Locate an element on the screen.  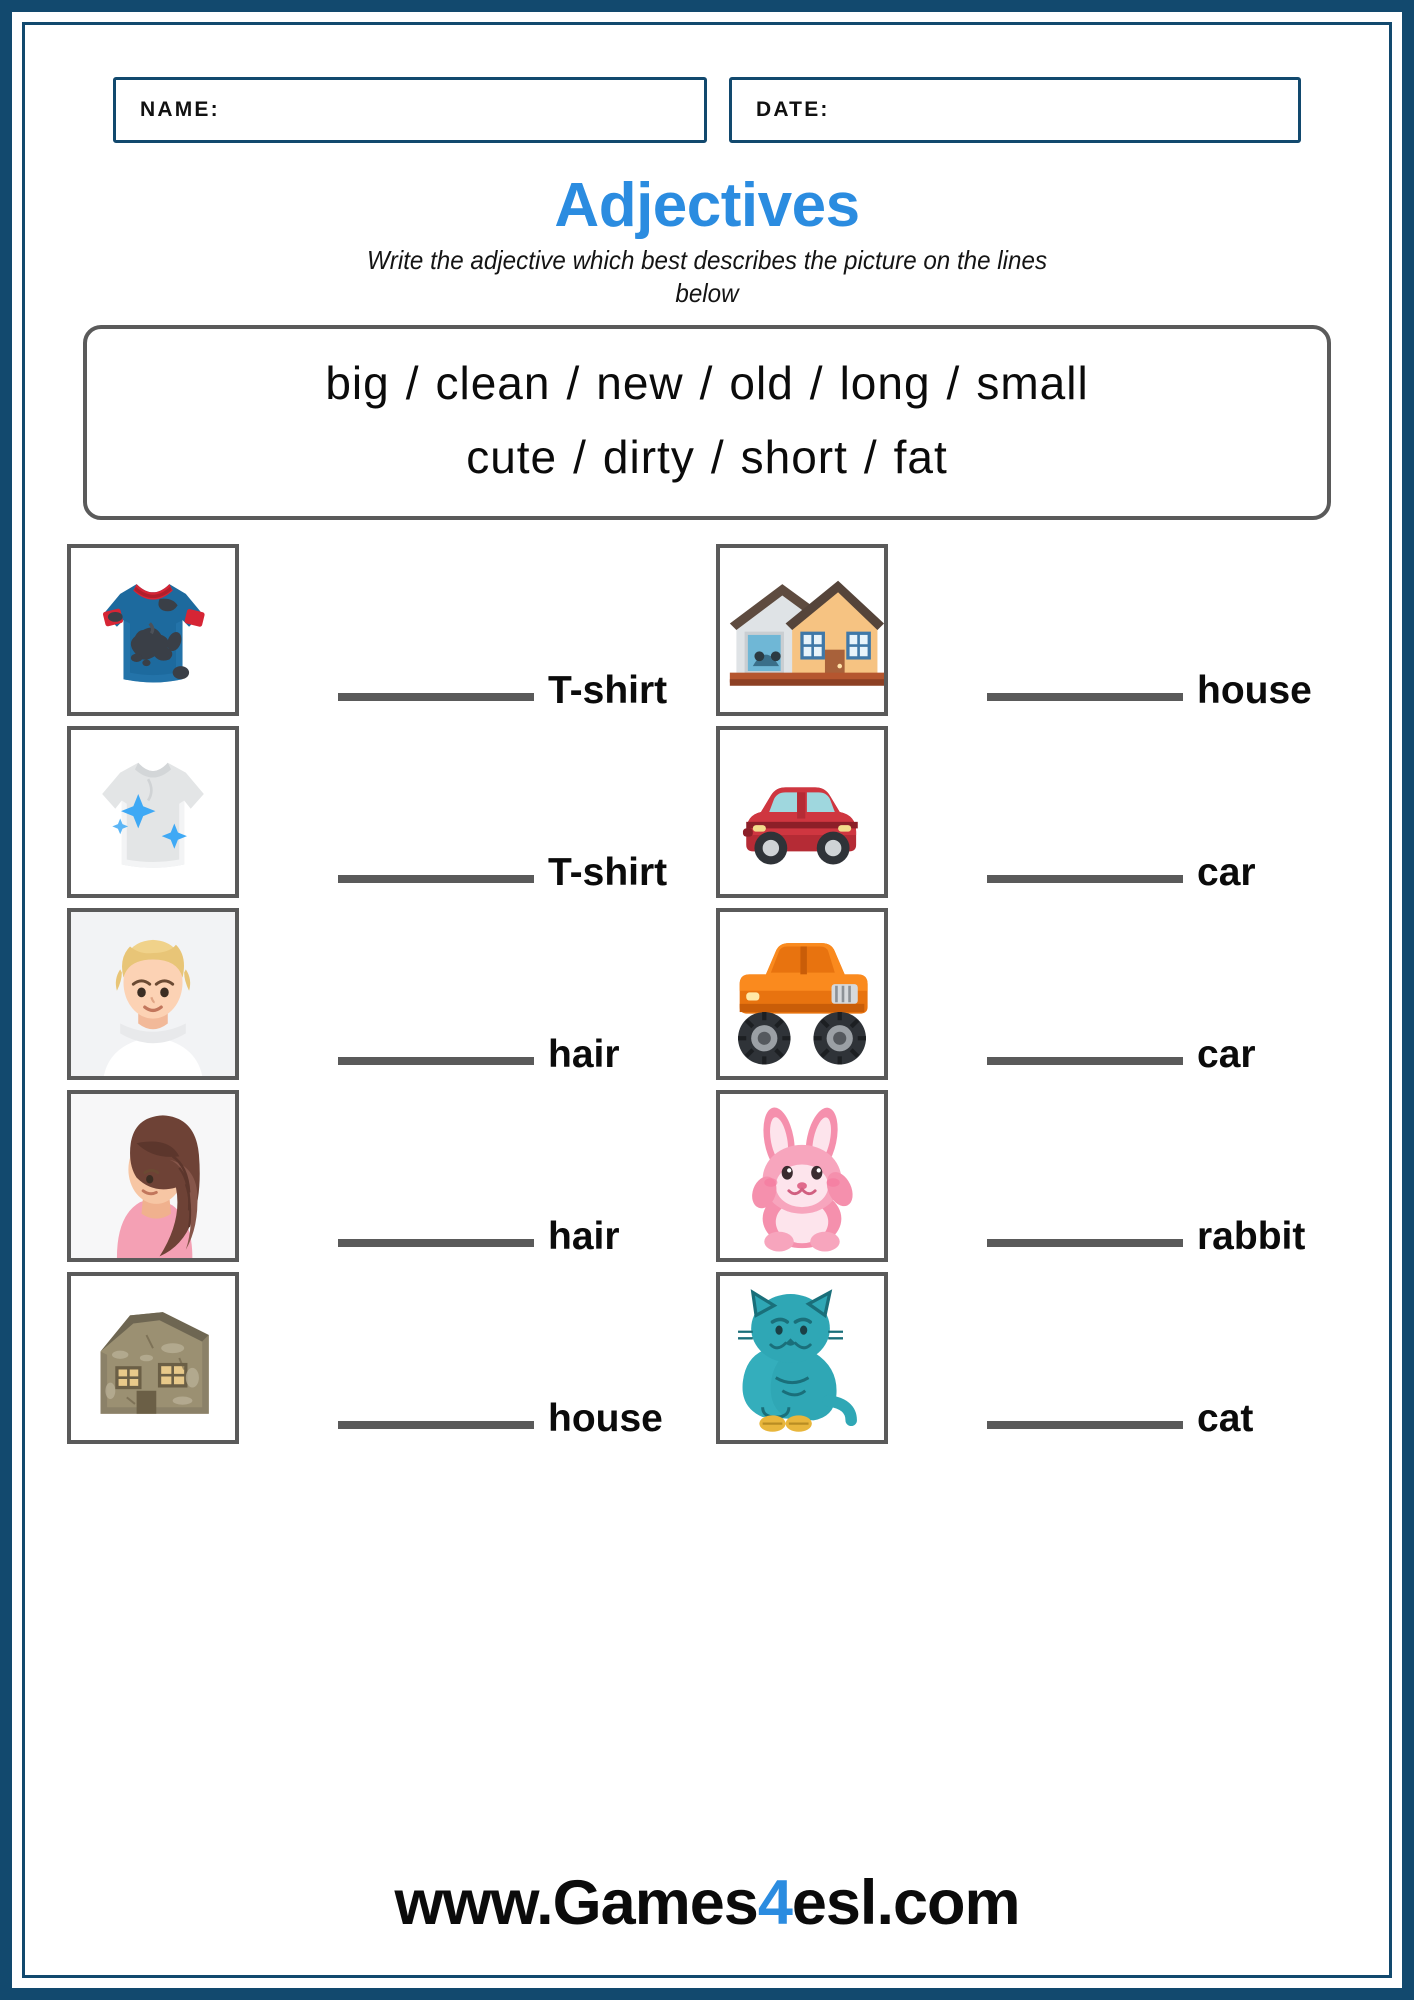
word-bank-word: clean is located at coordinates (493, 383).